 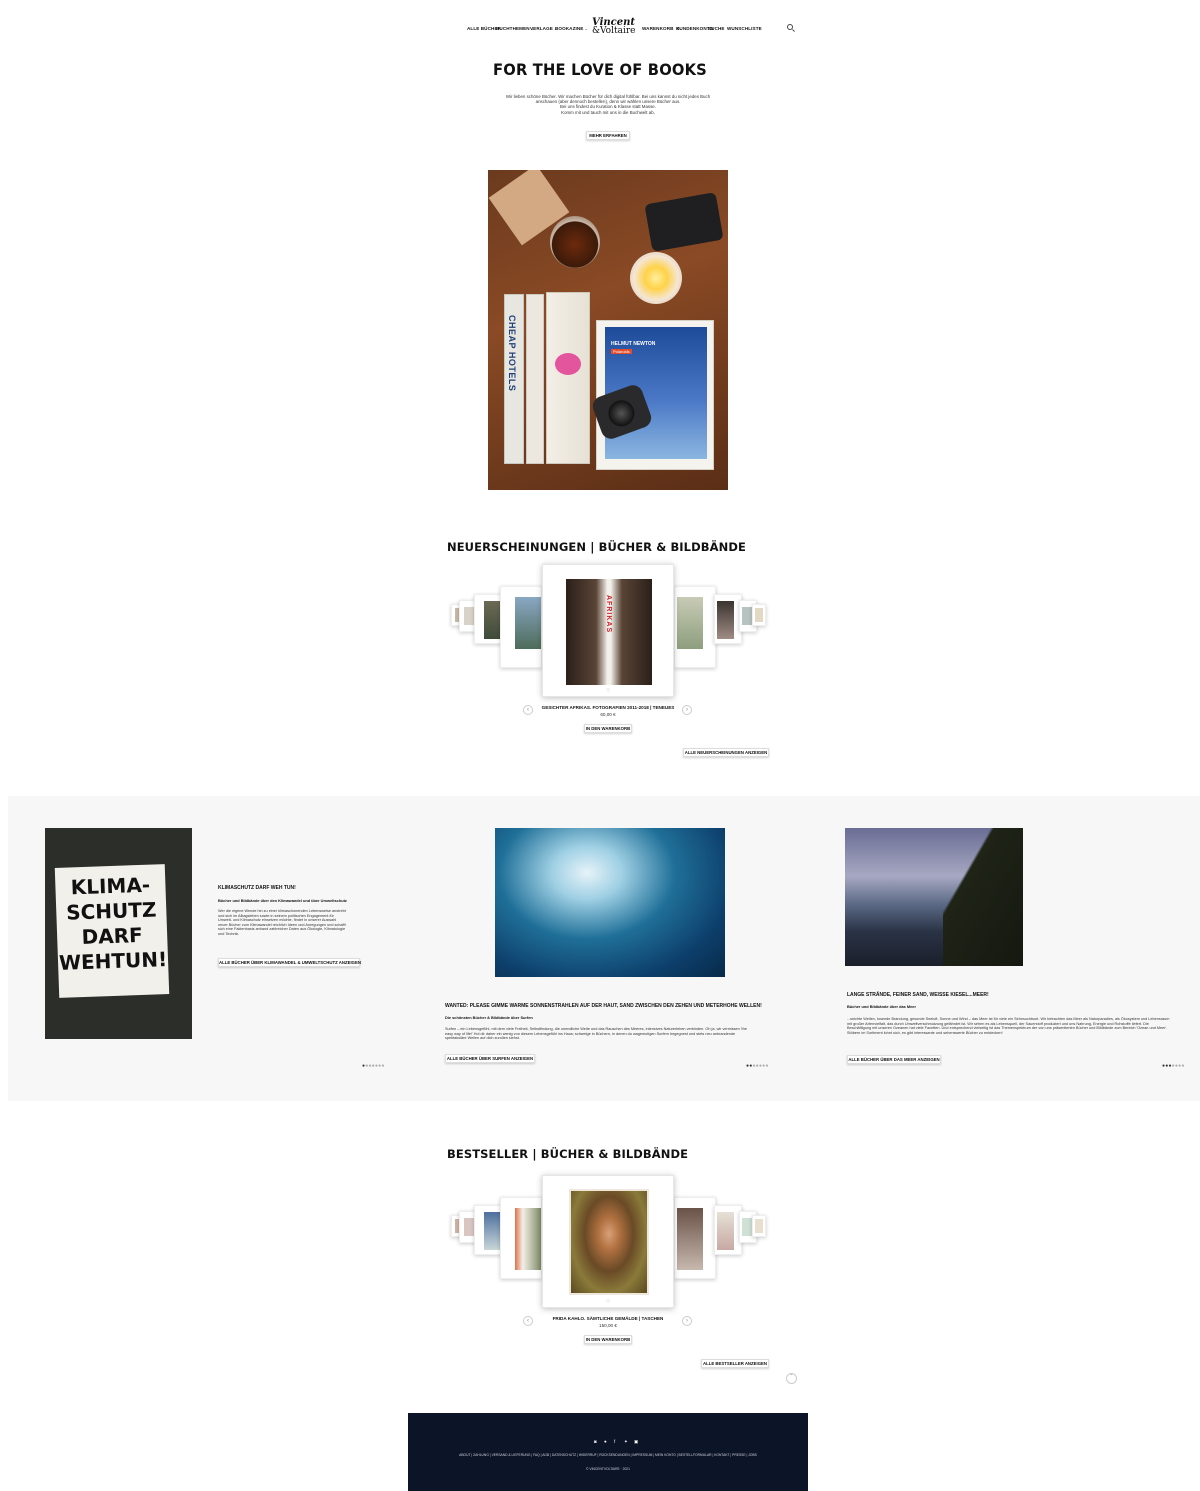 I want to click on all-bestsellers-button: ALLE BESTSELLER ANZEIGEN, so click(x=735, y=1363).